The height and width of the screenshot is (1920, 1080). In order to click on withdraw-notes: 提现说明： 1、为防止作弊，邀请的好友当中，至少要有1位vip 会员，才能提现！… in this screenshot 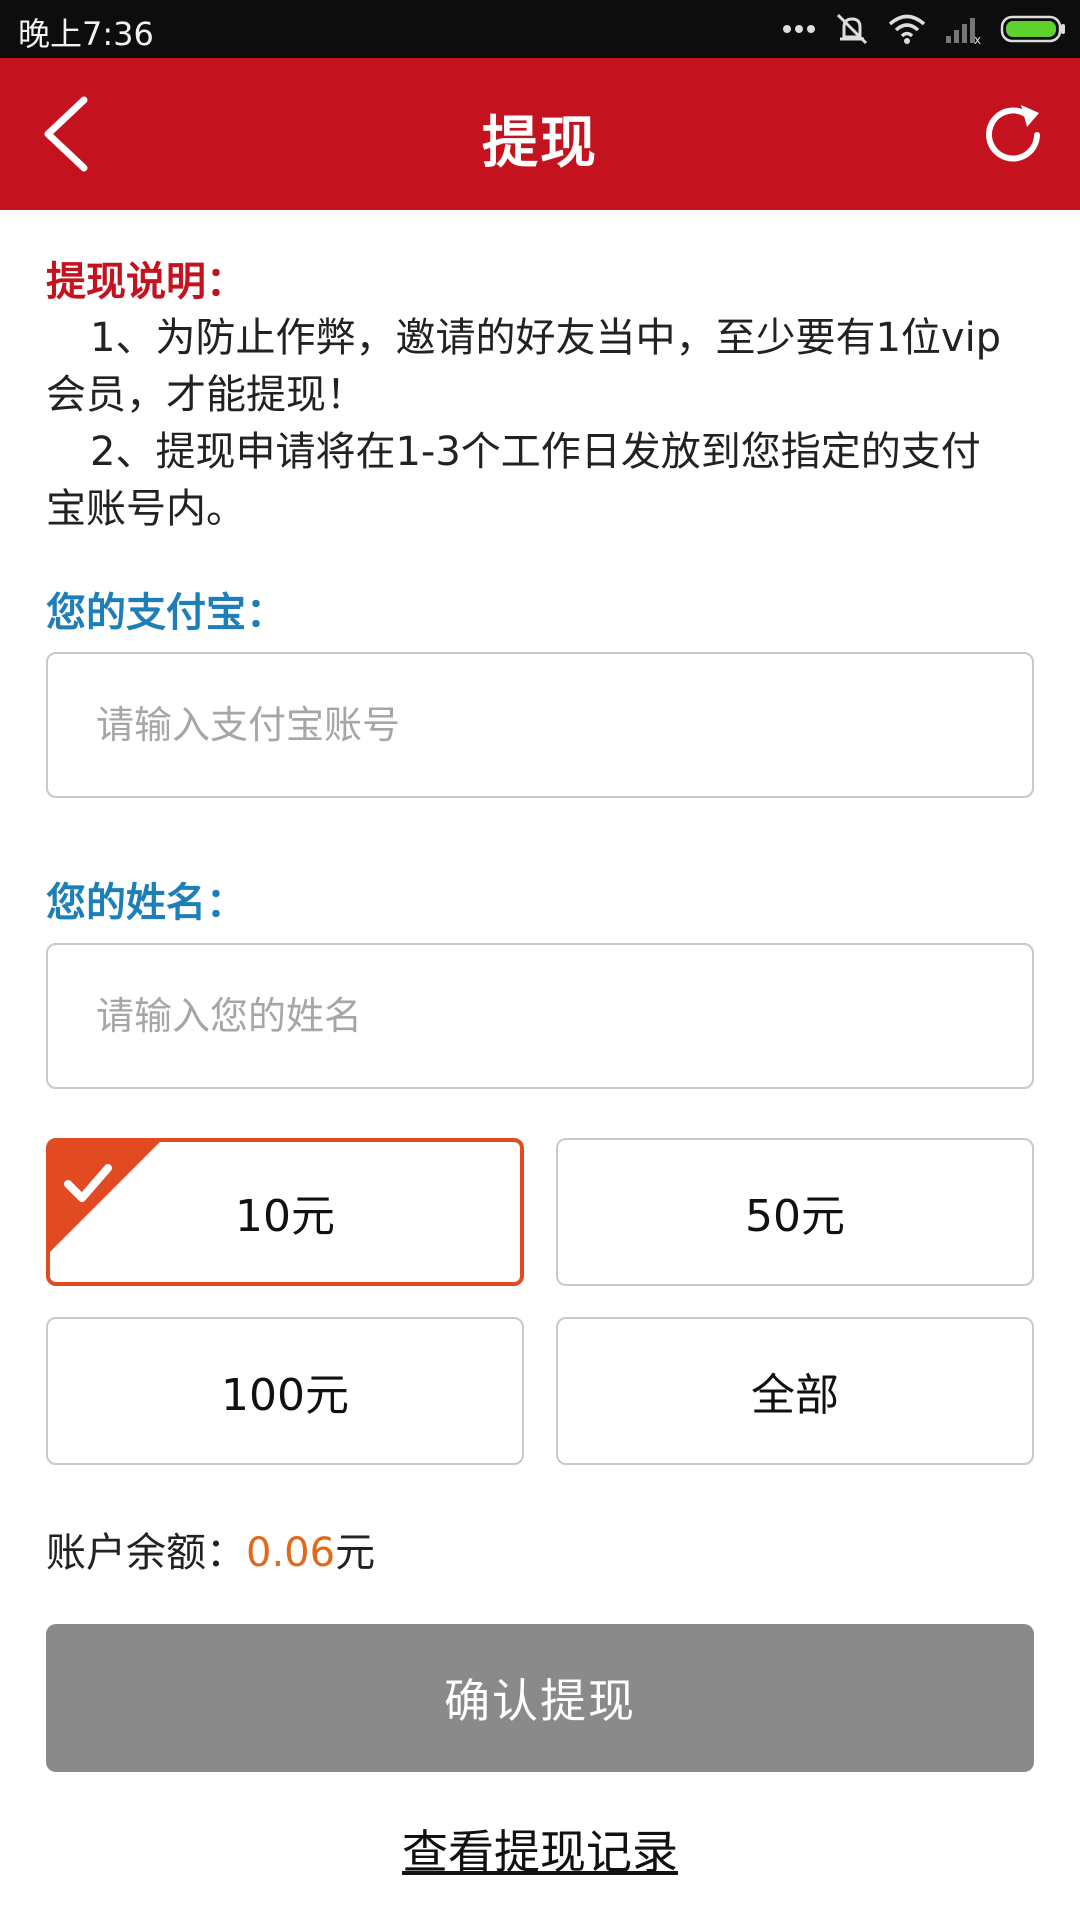, I will do `click(541, 396)`.